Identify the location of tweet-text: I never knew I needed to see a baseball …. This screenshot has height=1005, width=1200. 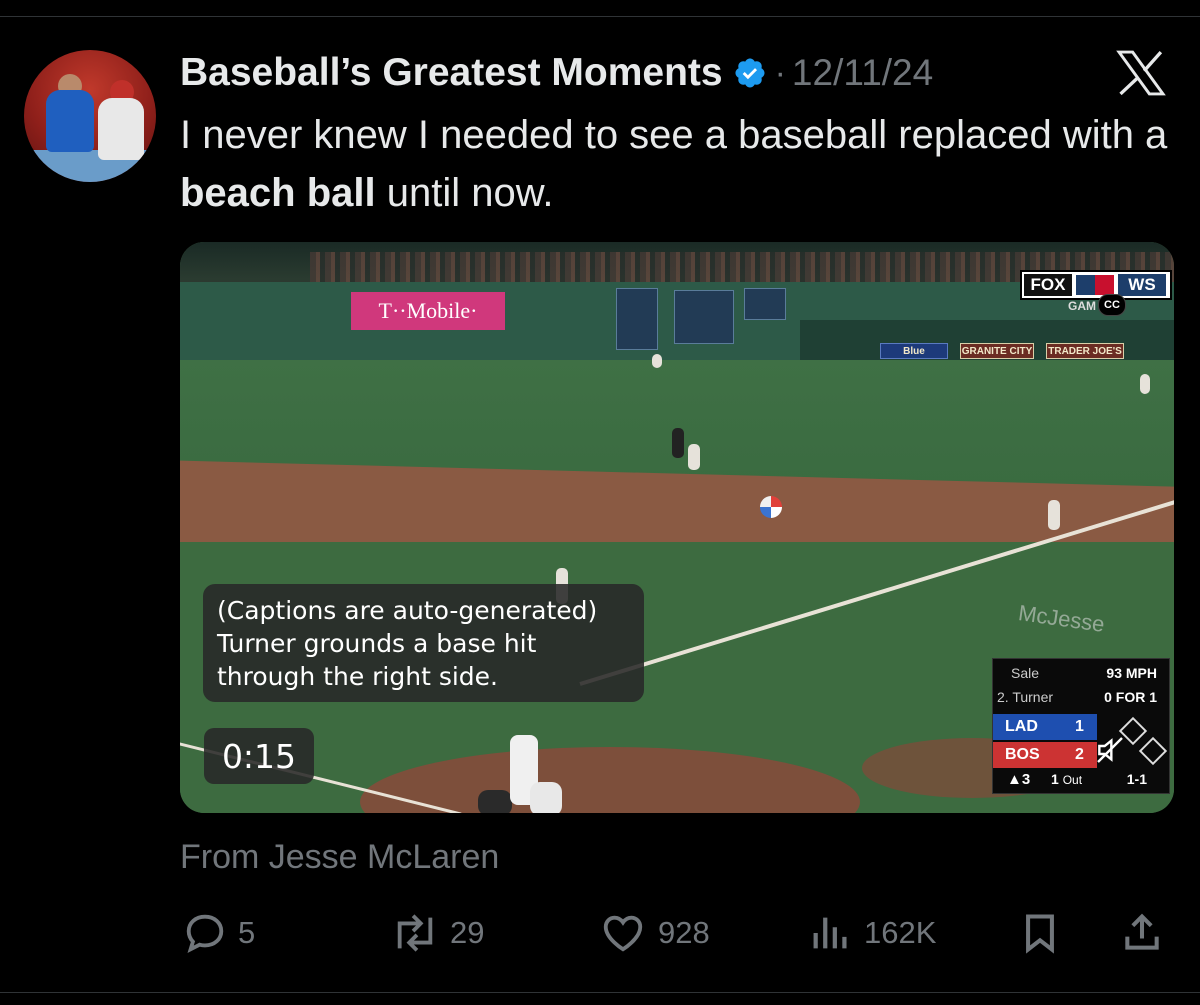
(674, 164).